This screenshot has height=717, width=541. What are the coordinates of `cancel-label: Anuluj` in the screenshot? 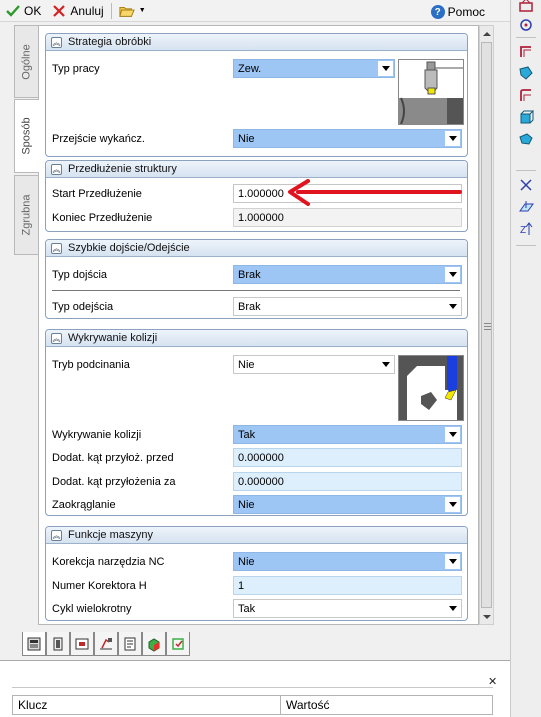 It's located at (87, 10).